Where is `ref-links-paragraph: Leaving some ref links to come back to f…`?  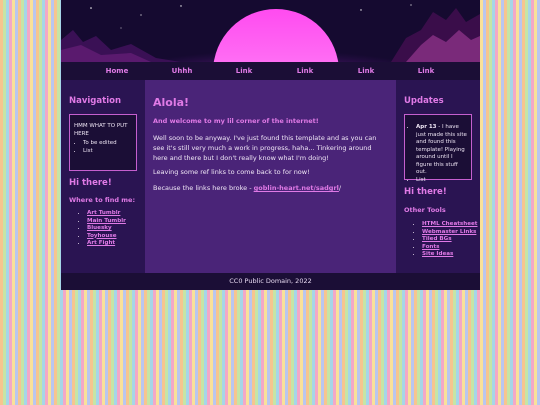
ref-links-paragraph: Leaving some ref links to come back to f… is located at coordinates (231, 172).